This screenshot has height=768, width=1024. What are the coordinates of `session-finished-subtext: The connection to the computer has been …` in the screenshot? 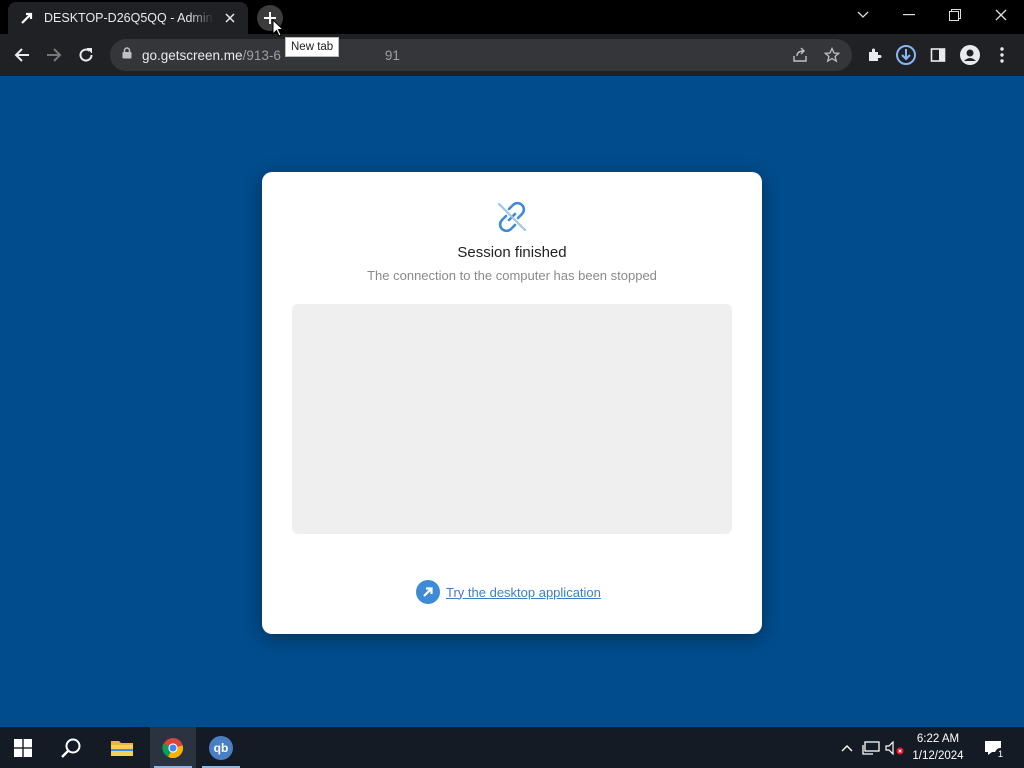 It's located at (512, 275).